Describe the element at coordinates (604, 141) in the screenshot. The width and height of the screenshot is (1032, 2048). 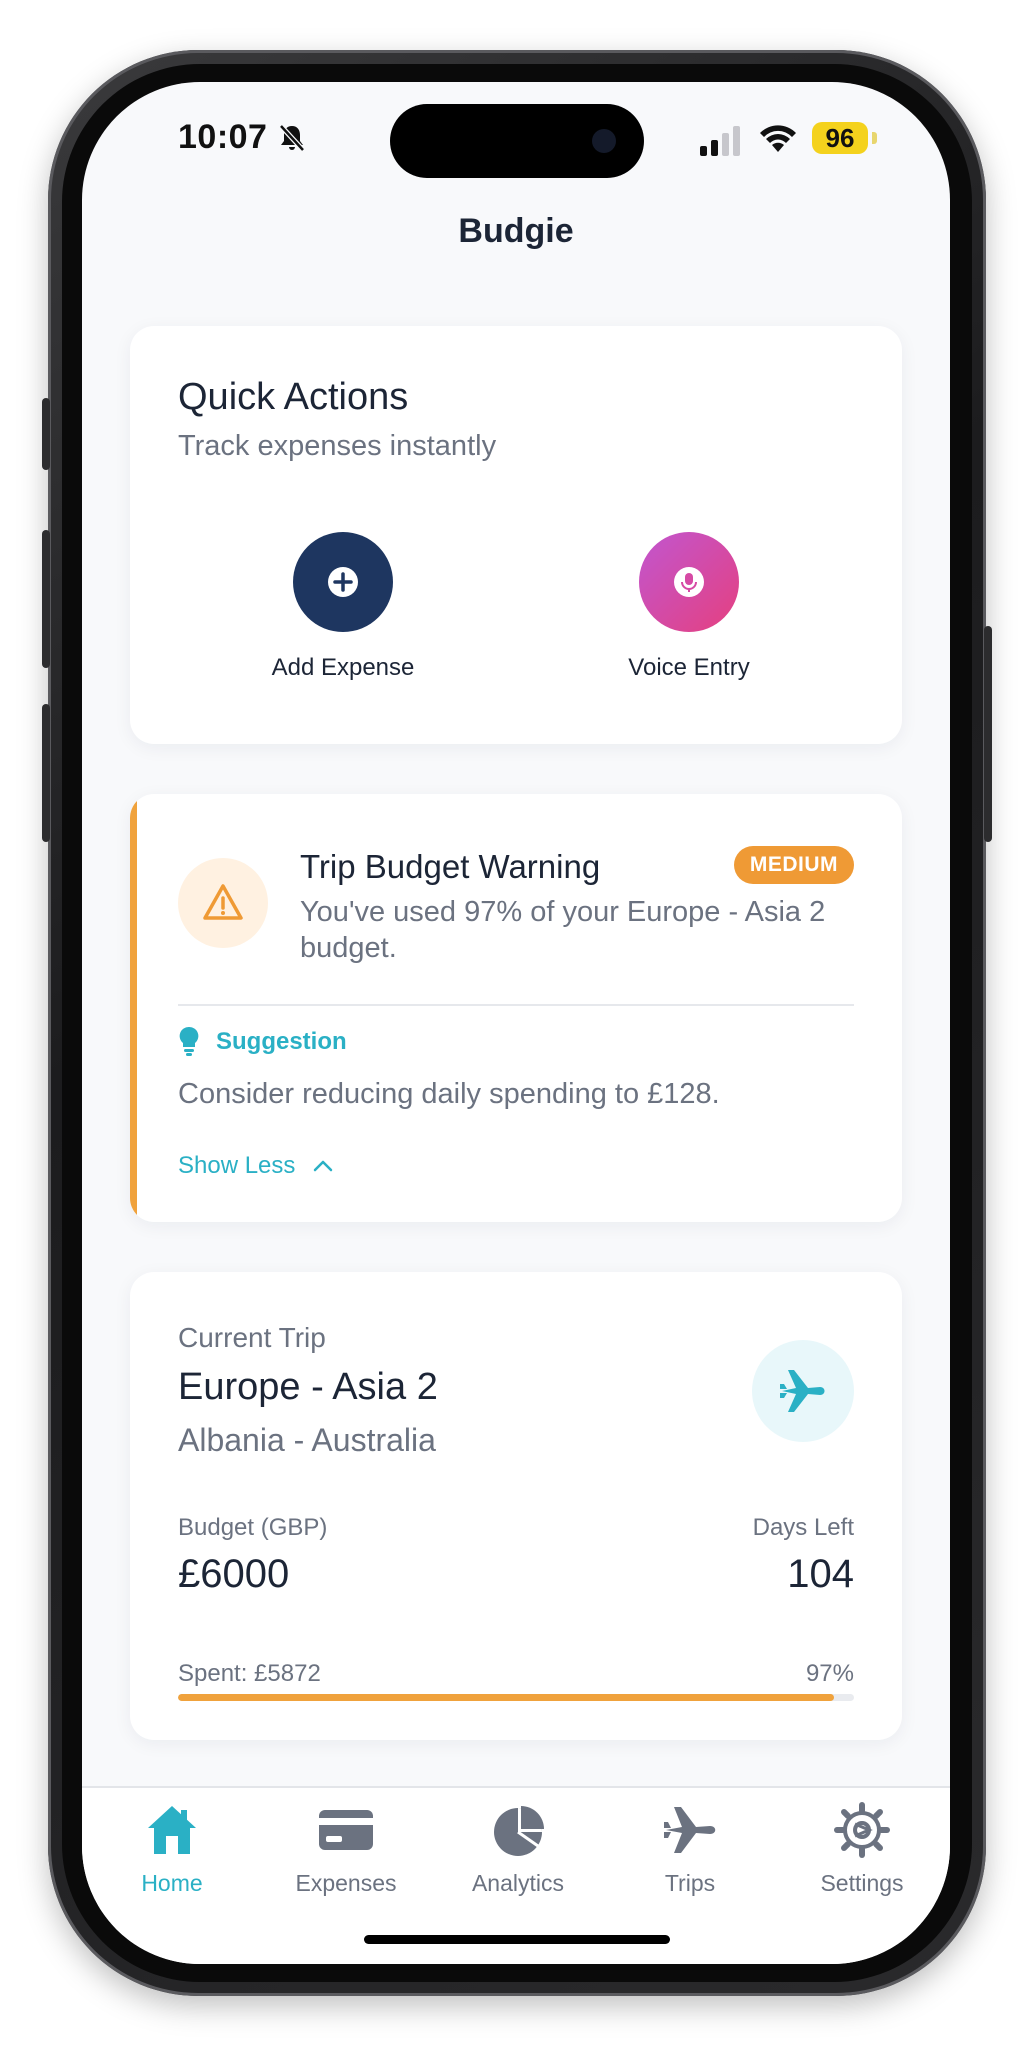
I see `camera-lens` at that location.